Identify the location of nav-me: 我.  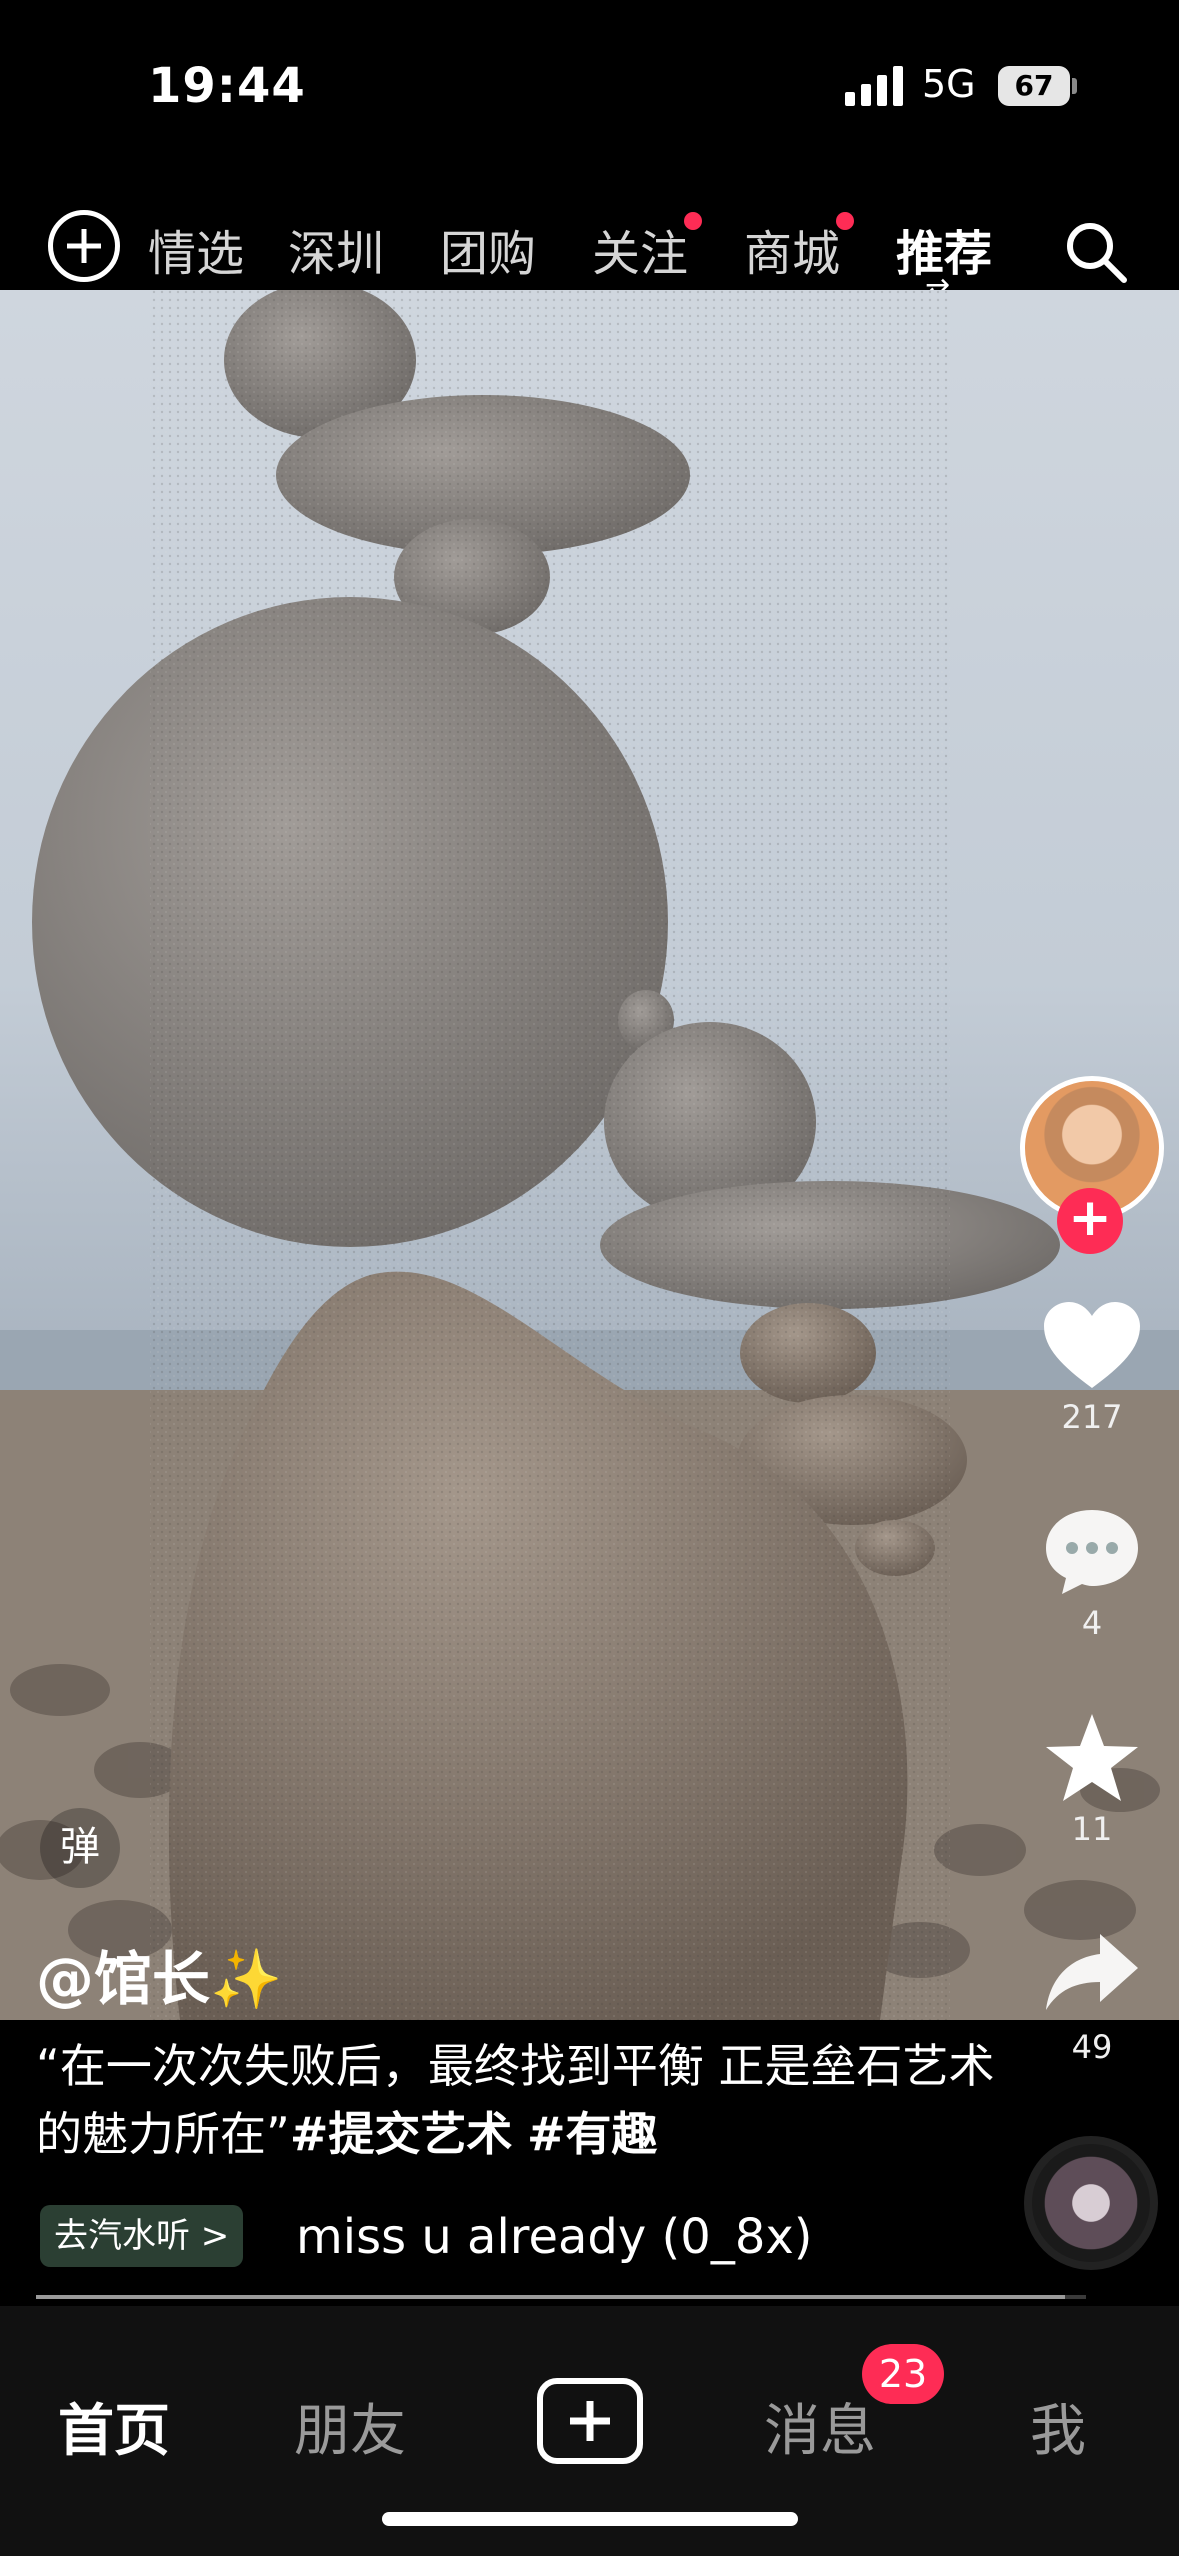
(1058, 2426).